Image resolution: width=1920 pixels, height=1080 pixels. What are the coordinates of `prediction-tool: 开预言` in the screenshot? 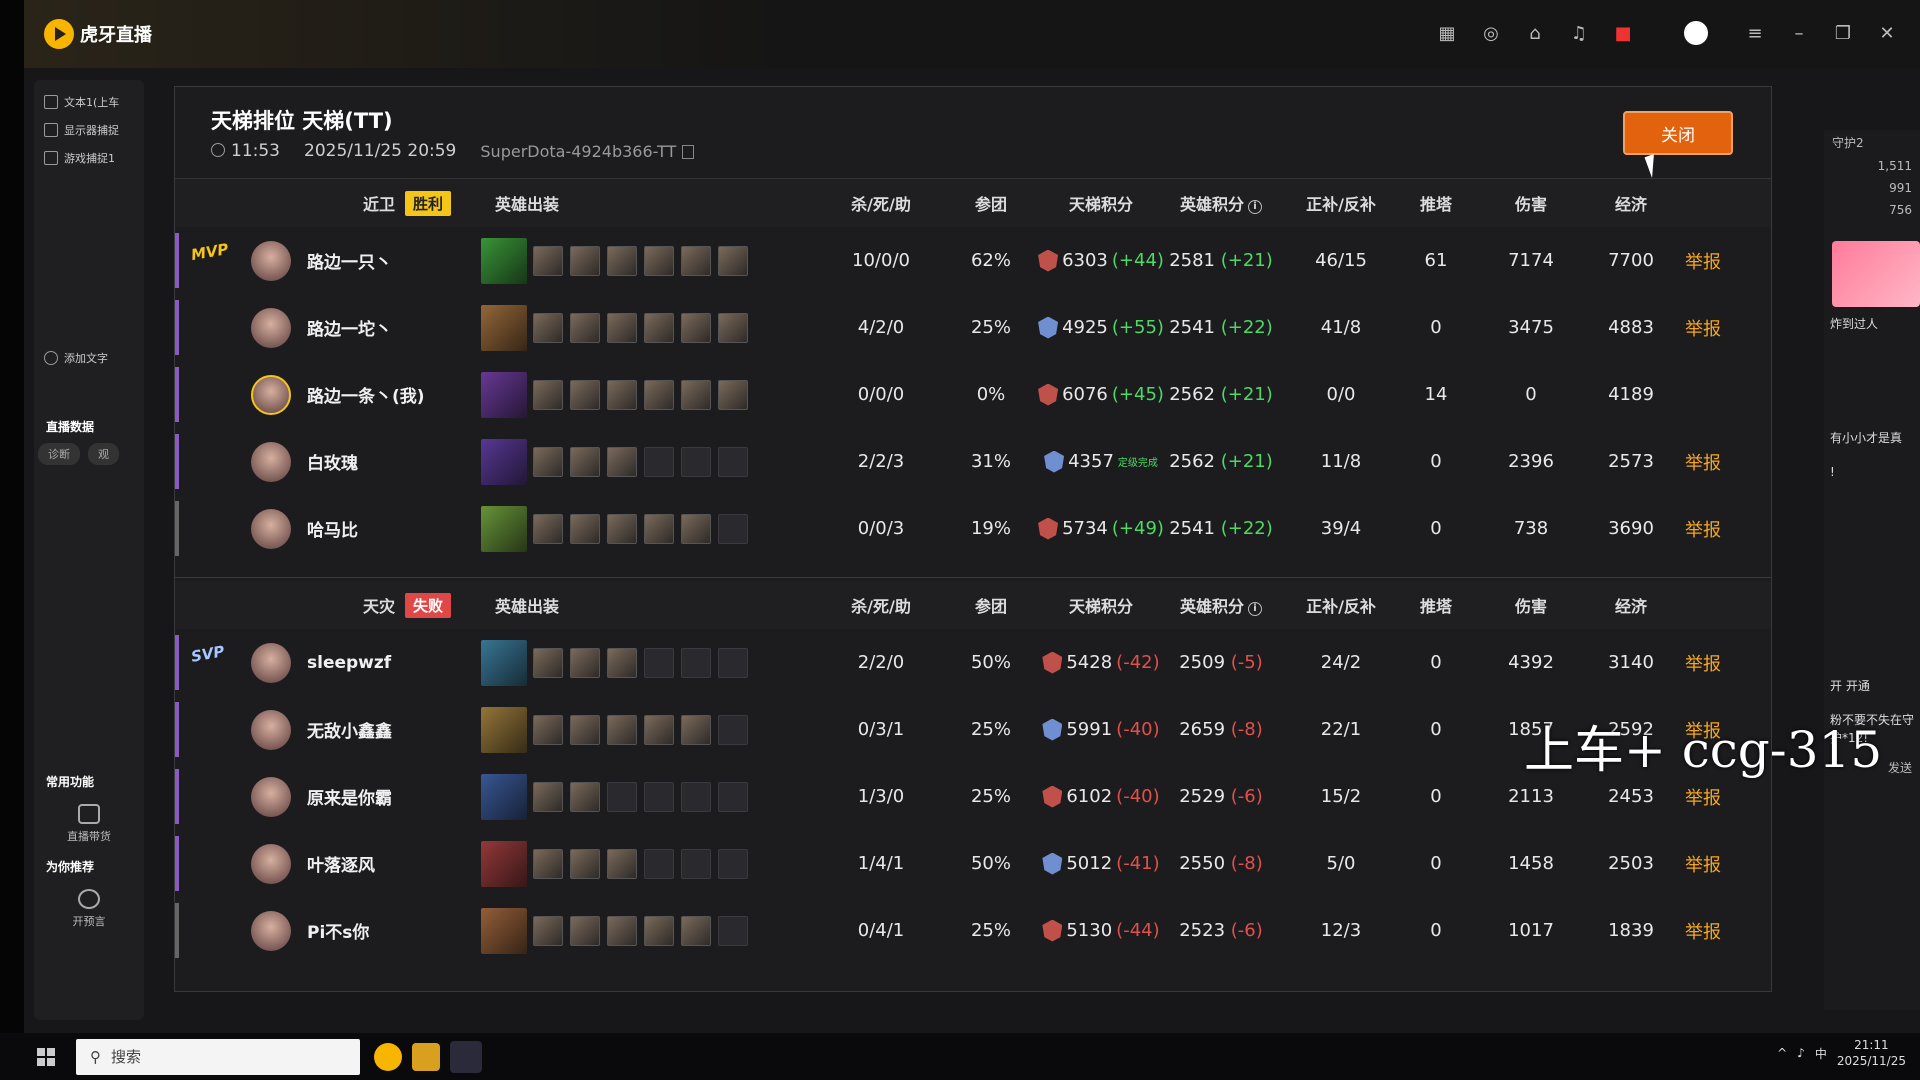 It's located at (89, 909).